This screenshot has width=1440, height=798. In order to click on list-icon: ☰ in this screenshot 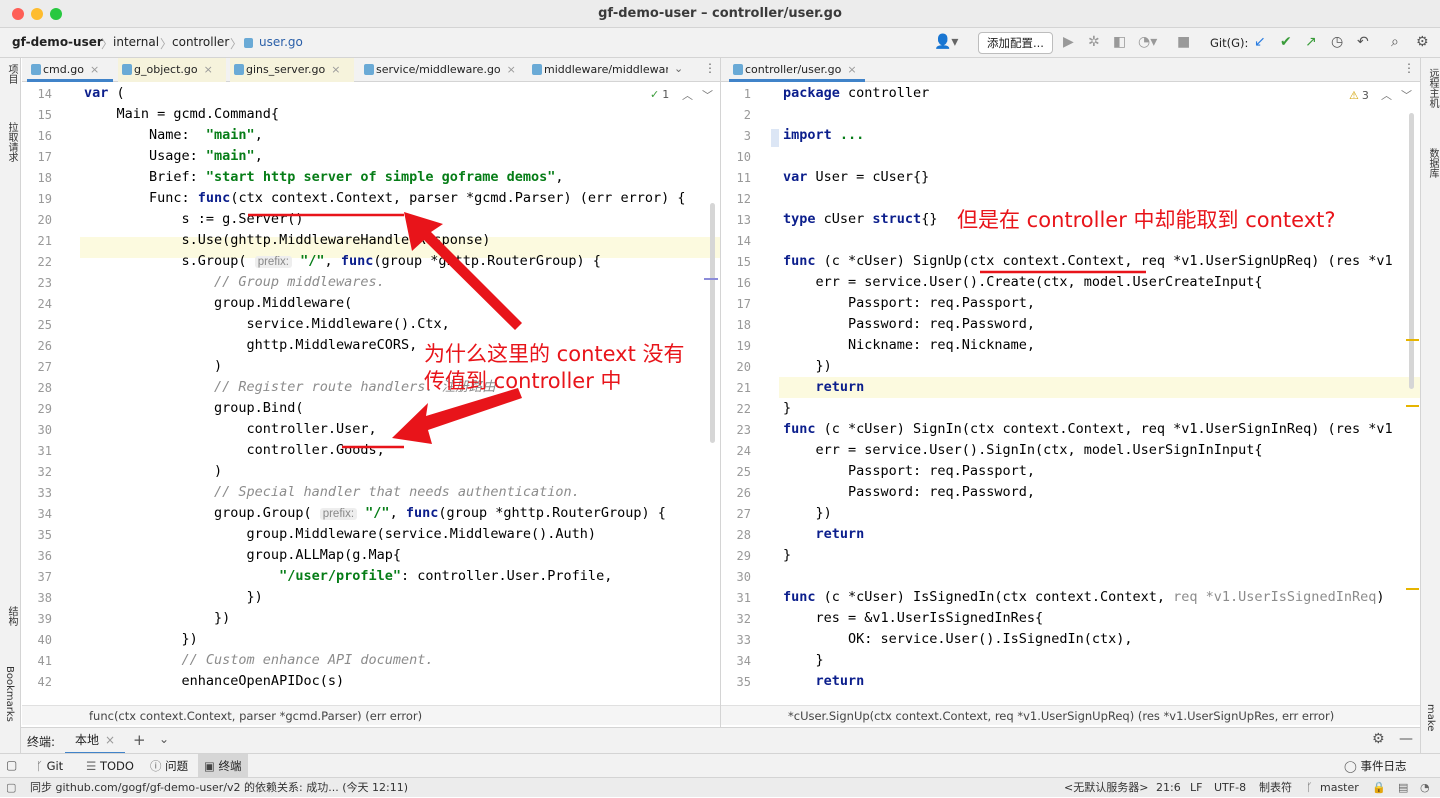, I will do `click(93, 766)`.